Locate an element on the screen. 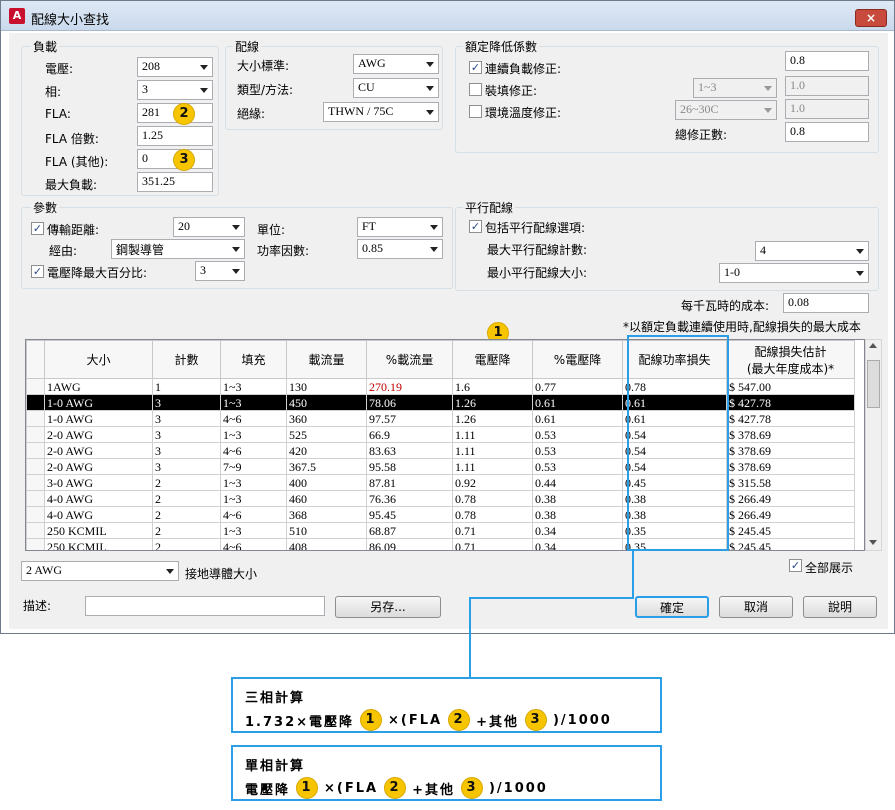 The width and height of the screenshot is (895, 810). single-phase-formula: 電壓降 1 ×(FLA 2 +其他 3 )/1000 is located at coordinates (396, 788).